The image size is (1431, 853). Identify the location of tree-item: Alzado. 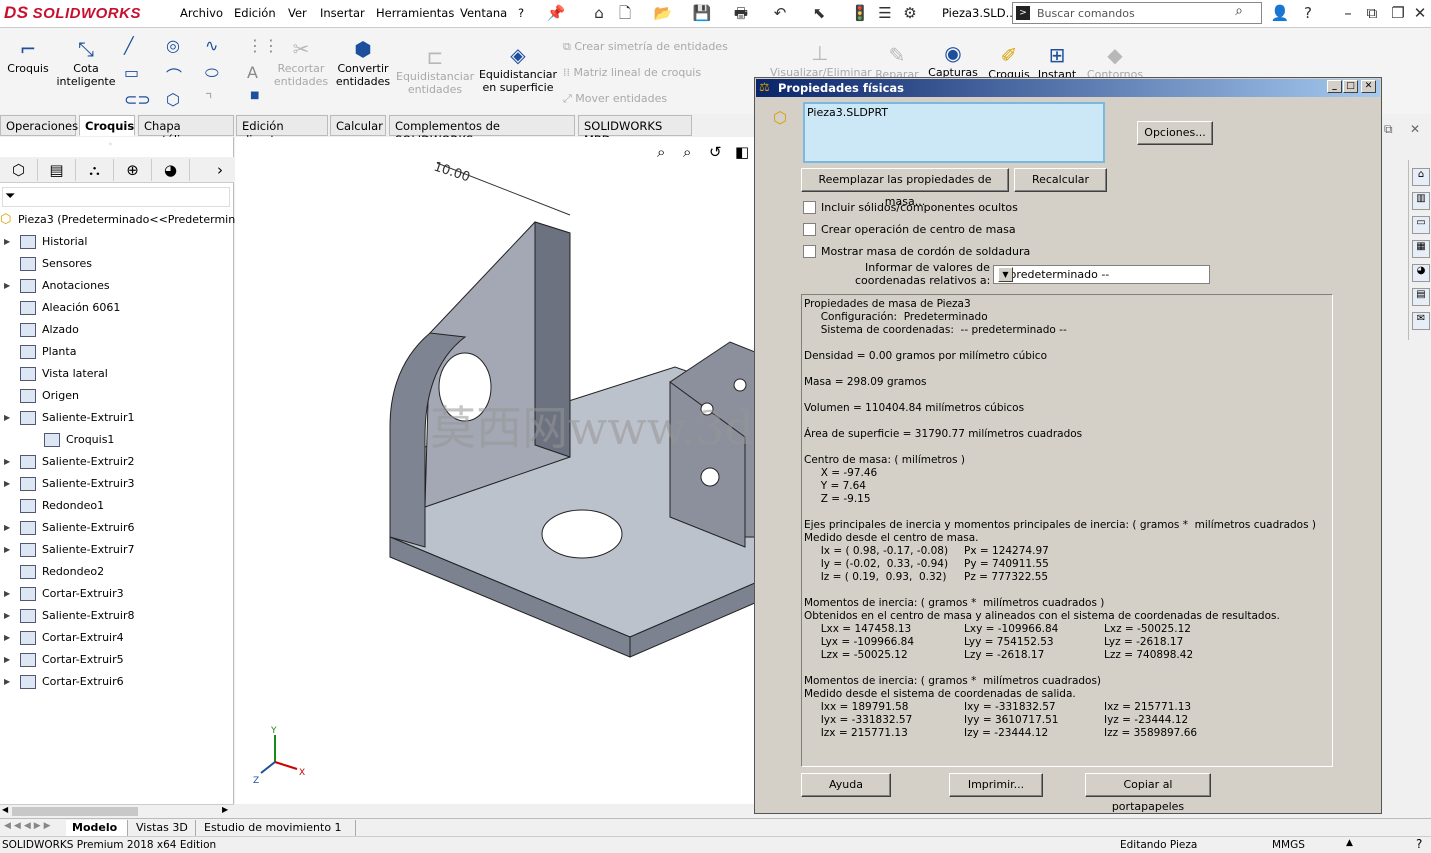
(117, 330).